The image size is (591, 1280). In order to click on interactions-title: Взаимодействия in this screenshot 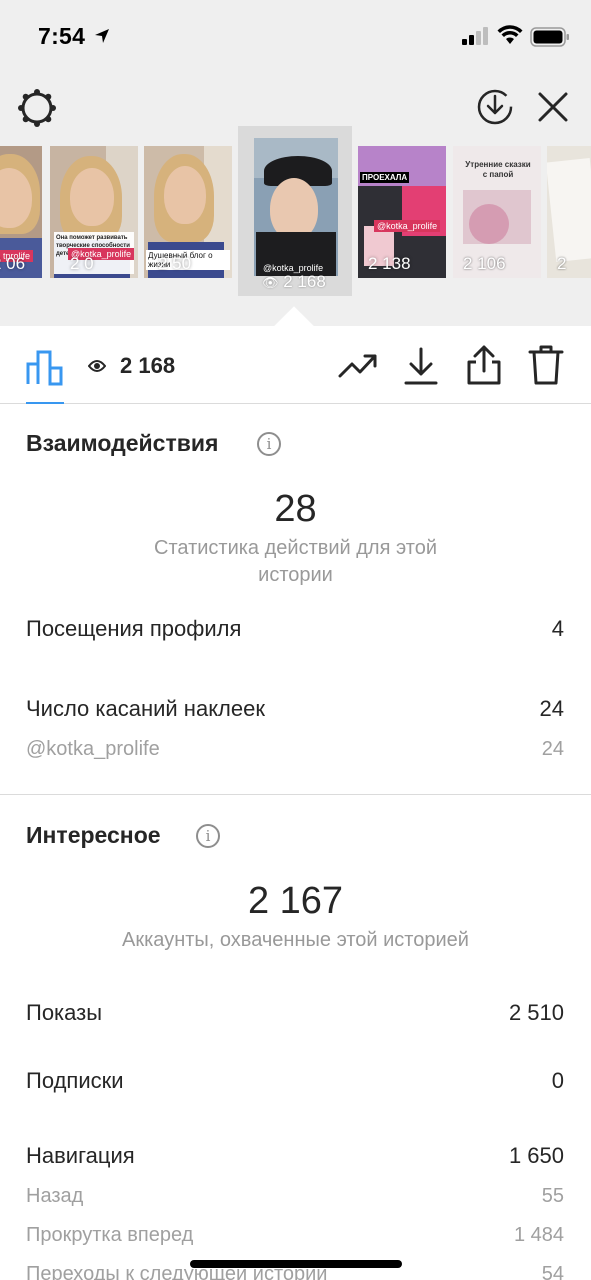, I will do `click(122, 443)`.